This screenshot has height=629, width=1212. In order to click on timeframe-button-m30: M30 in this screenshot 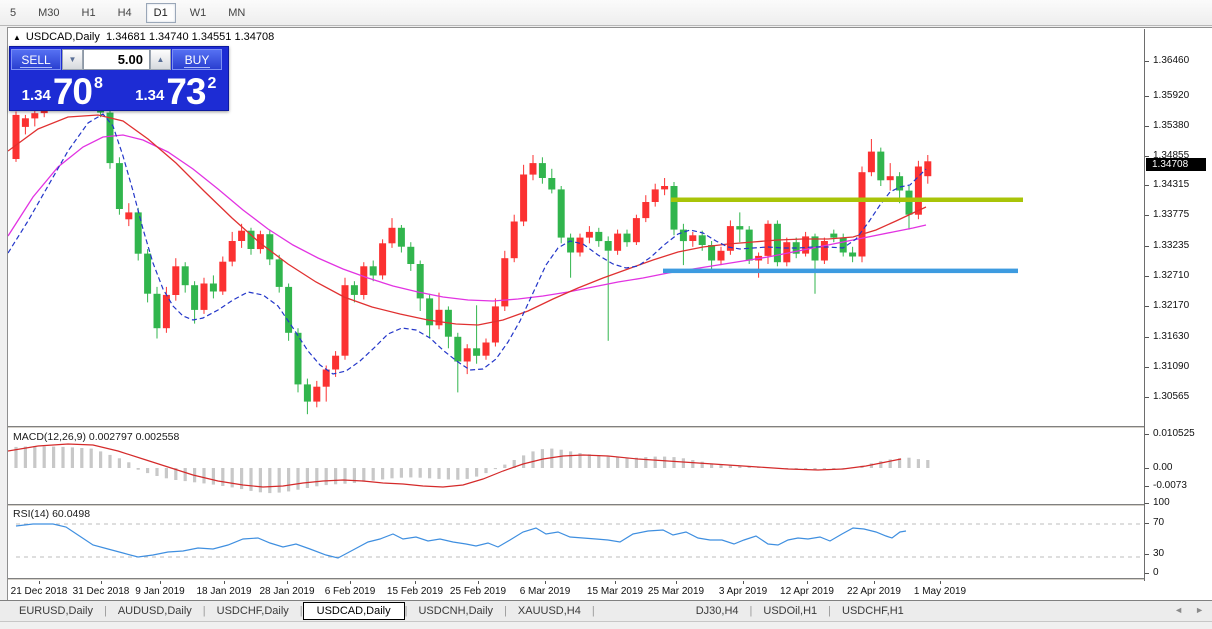, I will do `click(48, 13)`.